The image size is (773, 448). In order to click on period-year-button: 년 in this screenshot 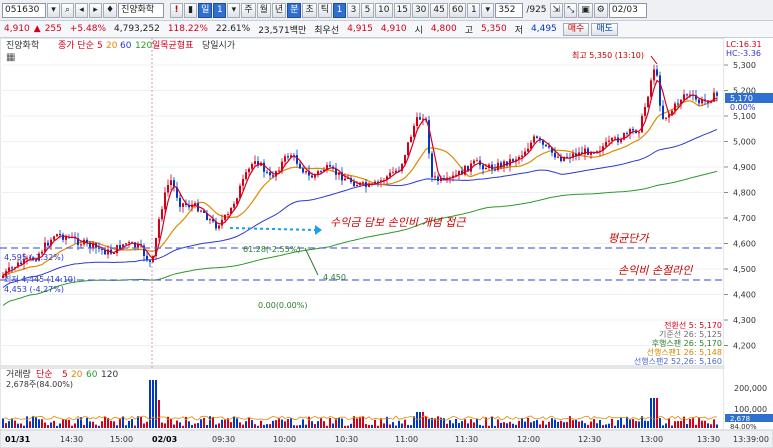, I will do `click(279, 10)`.